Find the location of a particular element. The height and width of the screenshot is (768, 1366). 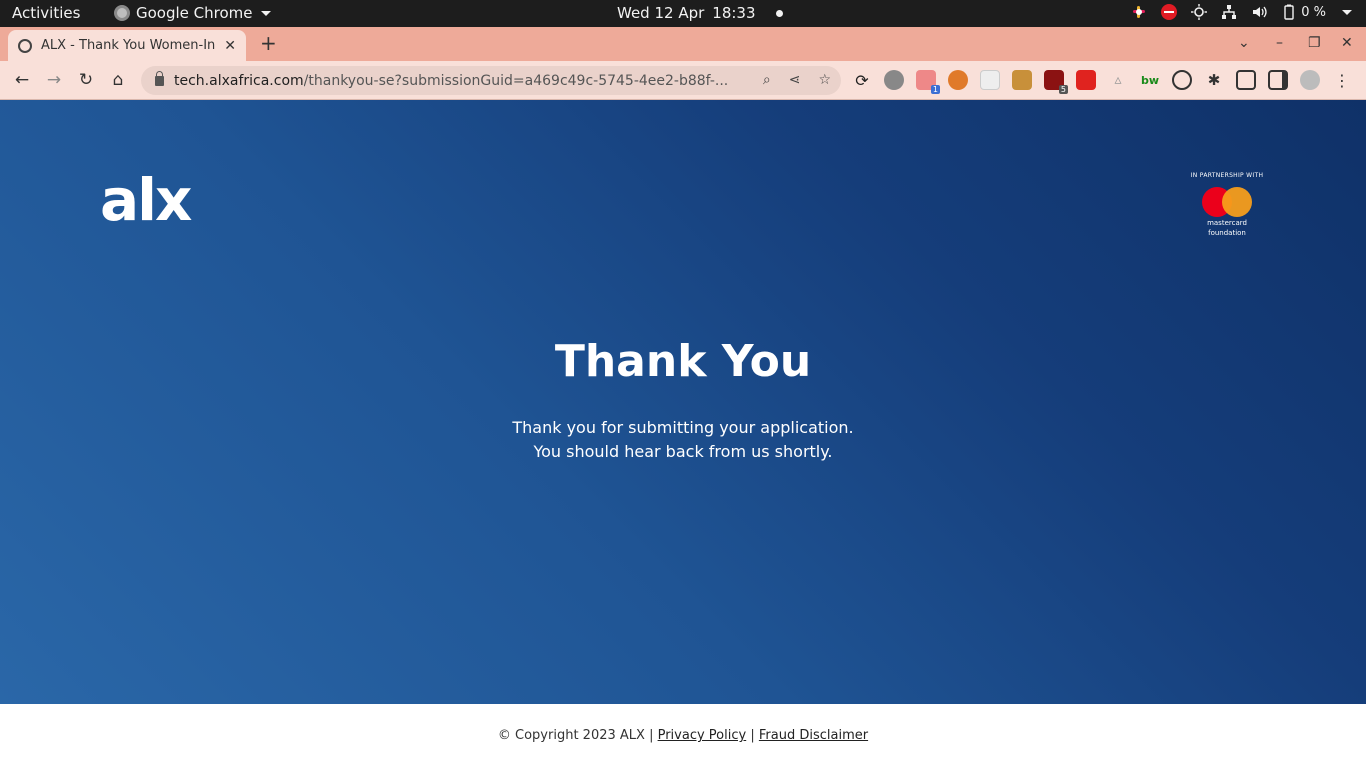

tab-strip: ALX - Thank You Women-In ✕ is located at coordinates (683, 44).